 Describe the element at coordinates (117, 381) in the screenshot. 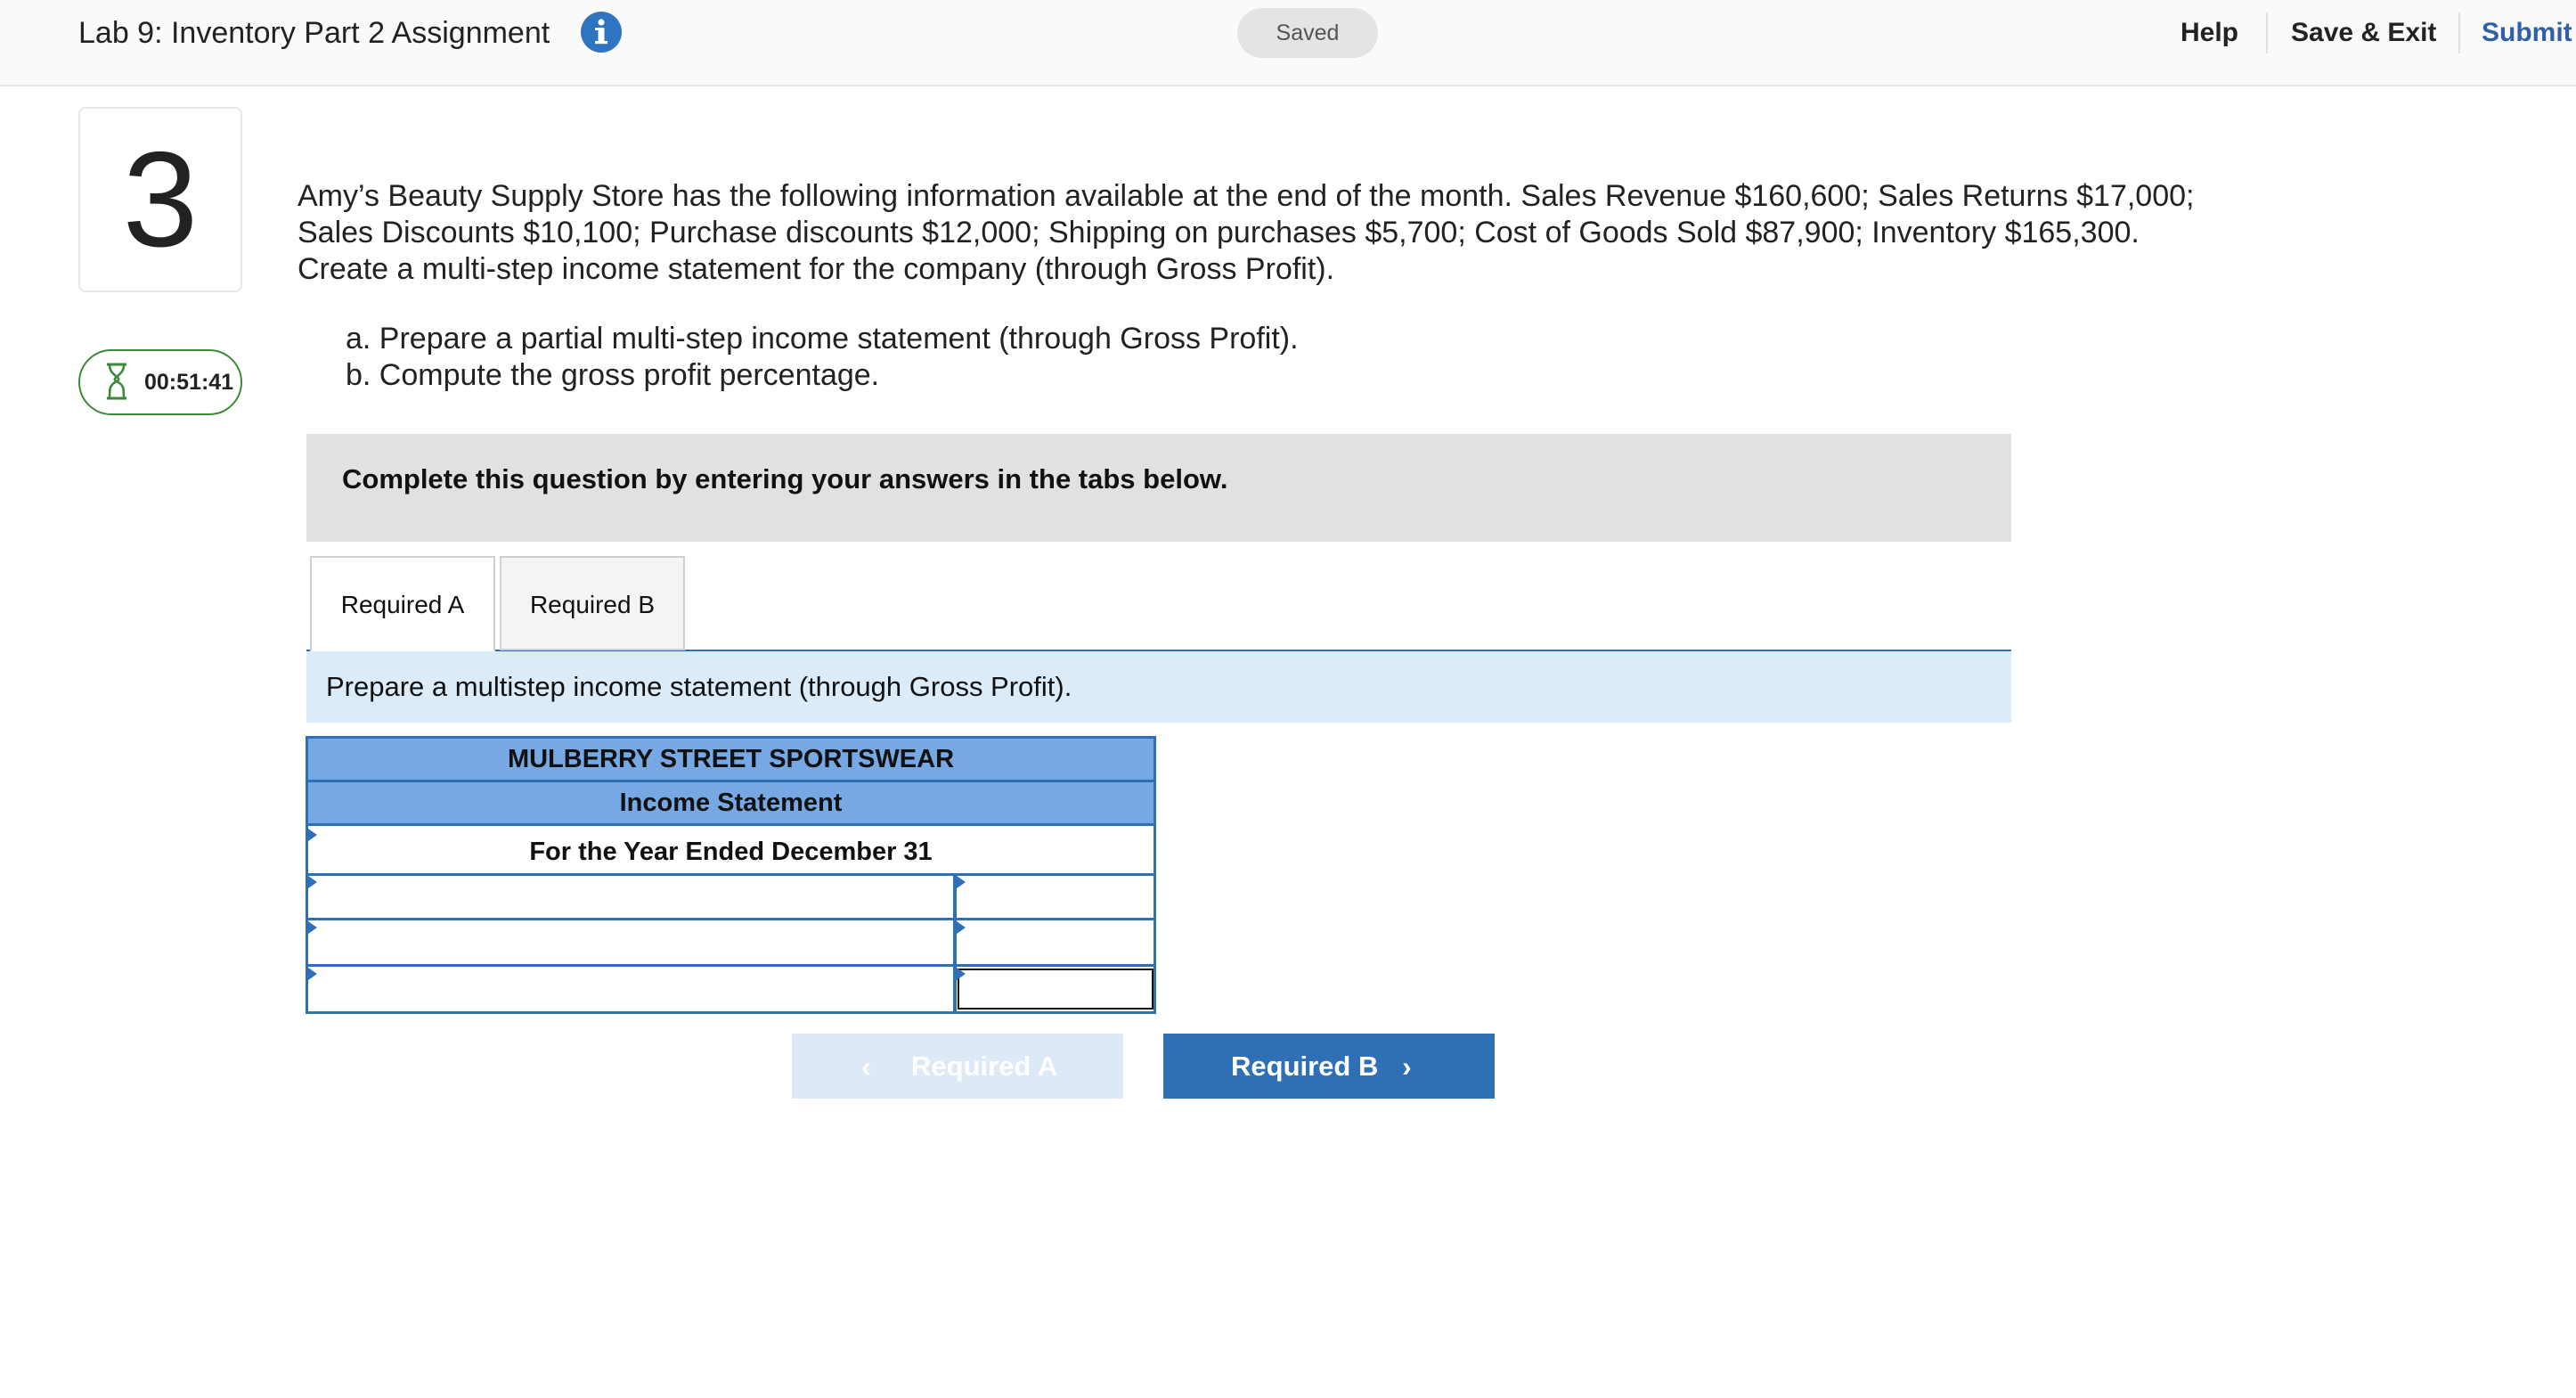

I see `hourglass-icon` at that location.